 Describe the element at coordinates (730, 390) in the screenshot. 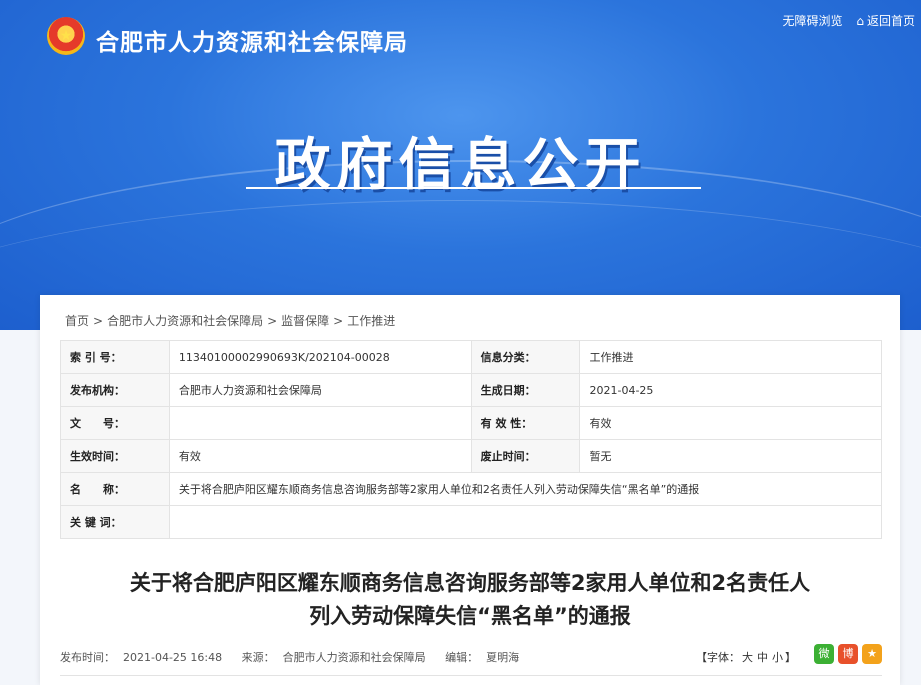

I see `date-value: 2021-04-25` at that location.